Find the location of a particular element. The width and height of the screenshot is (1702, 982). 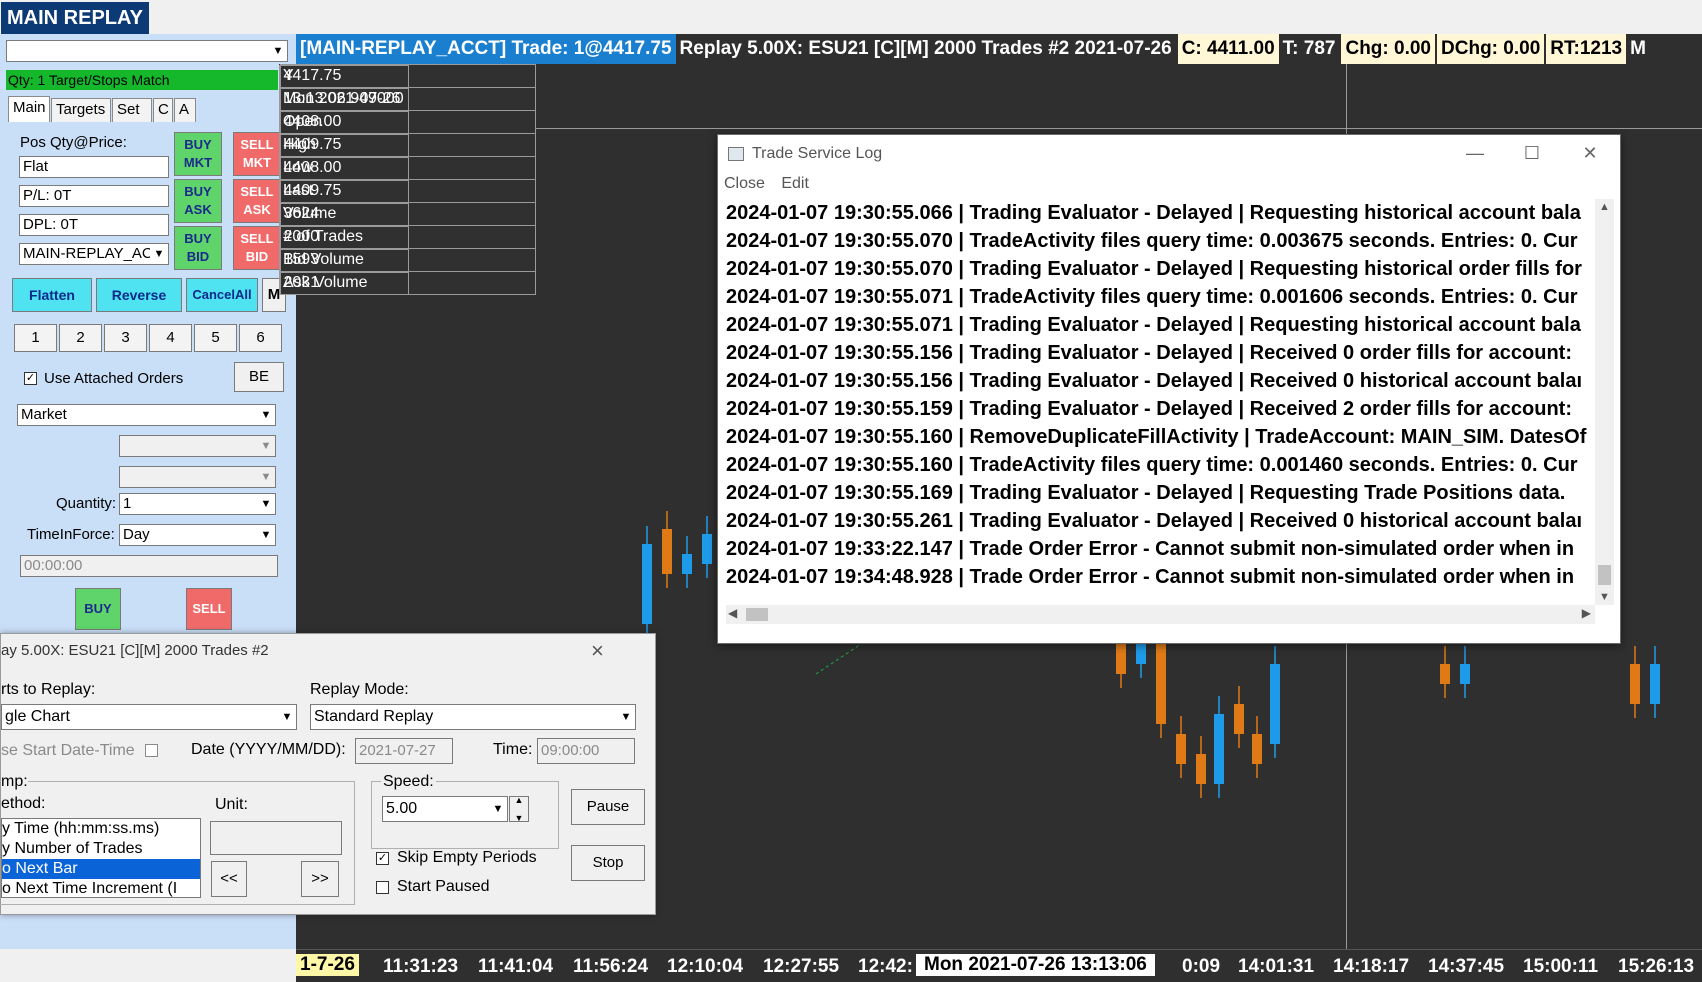

charts-to-replay-select: gle Chart ▼ is located at coordinates (149, 717).